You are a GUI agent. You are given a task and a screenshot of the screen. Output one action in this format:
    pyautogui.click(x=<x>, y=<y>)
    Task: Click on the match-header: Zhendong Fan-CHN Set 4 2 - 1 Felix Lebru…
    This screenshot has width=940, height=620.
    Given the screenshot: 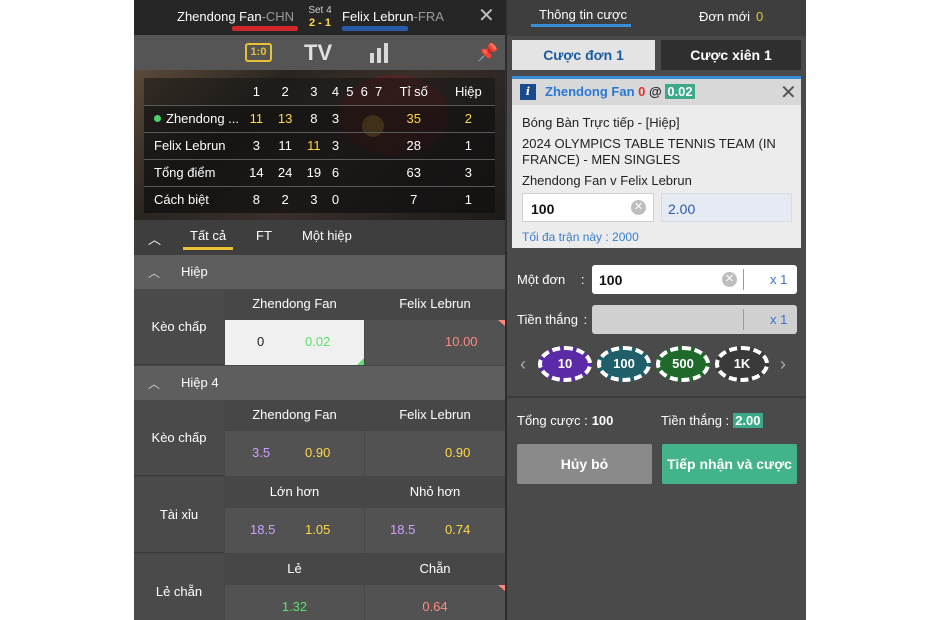 What is the action you would take?
    pyautogui.click(x=319, y=17)
    